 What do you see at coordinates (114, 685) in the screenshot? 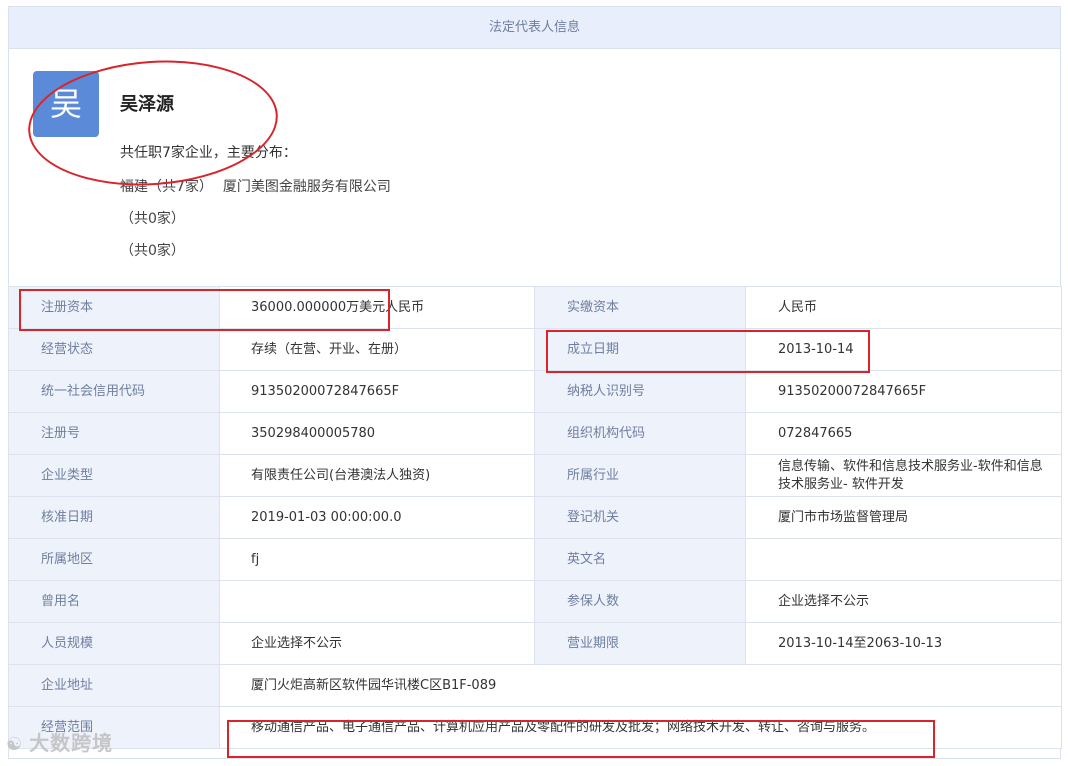
I see `field-label: 企业地址` at bounding box center [114, 685].